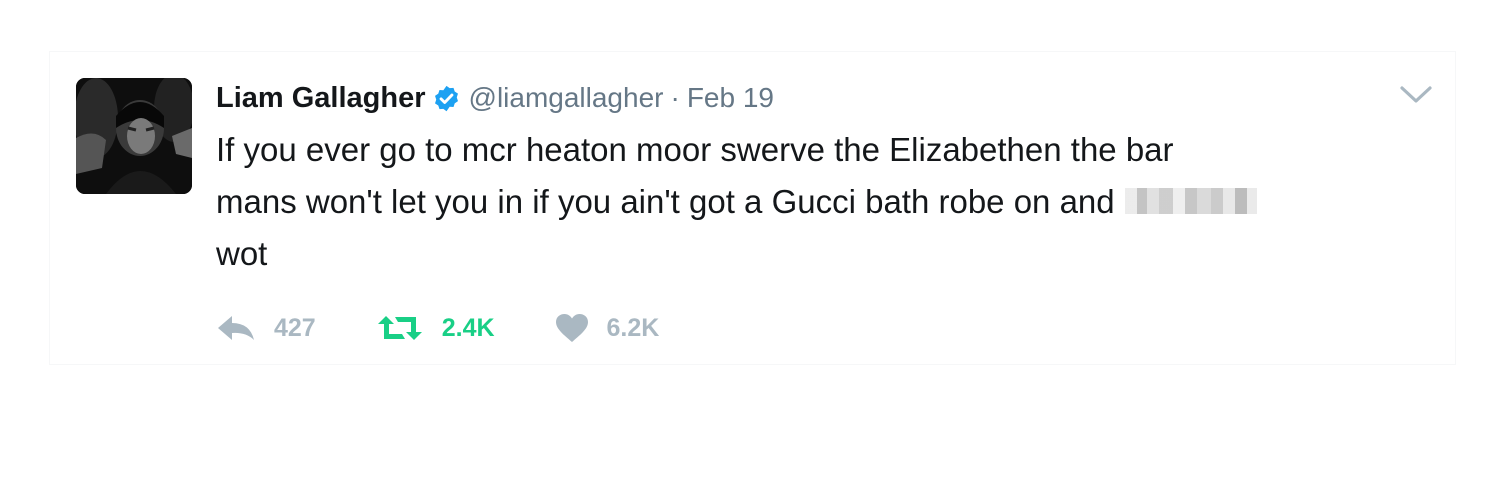  What do you see at coordinates (1190, 201) in the screenshot?
I see `censored-word` at bounding box center [1190, 201].